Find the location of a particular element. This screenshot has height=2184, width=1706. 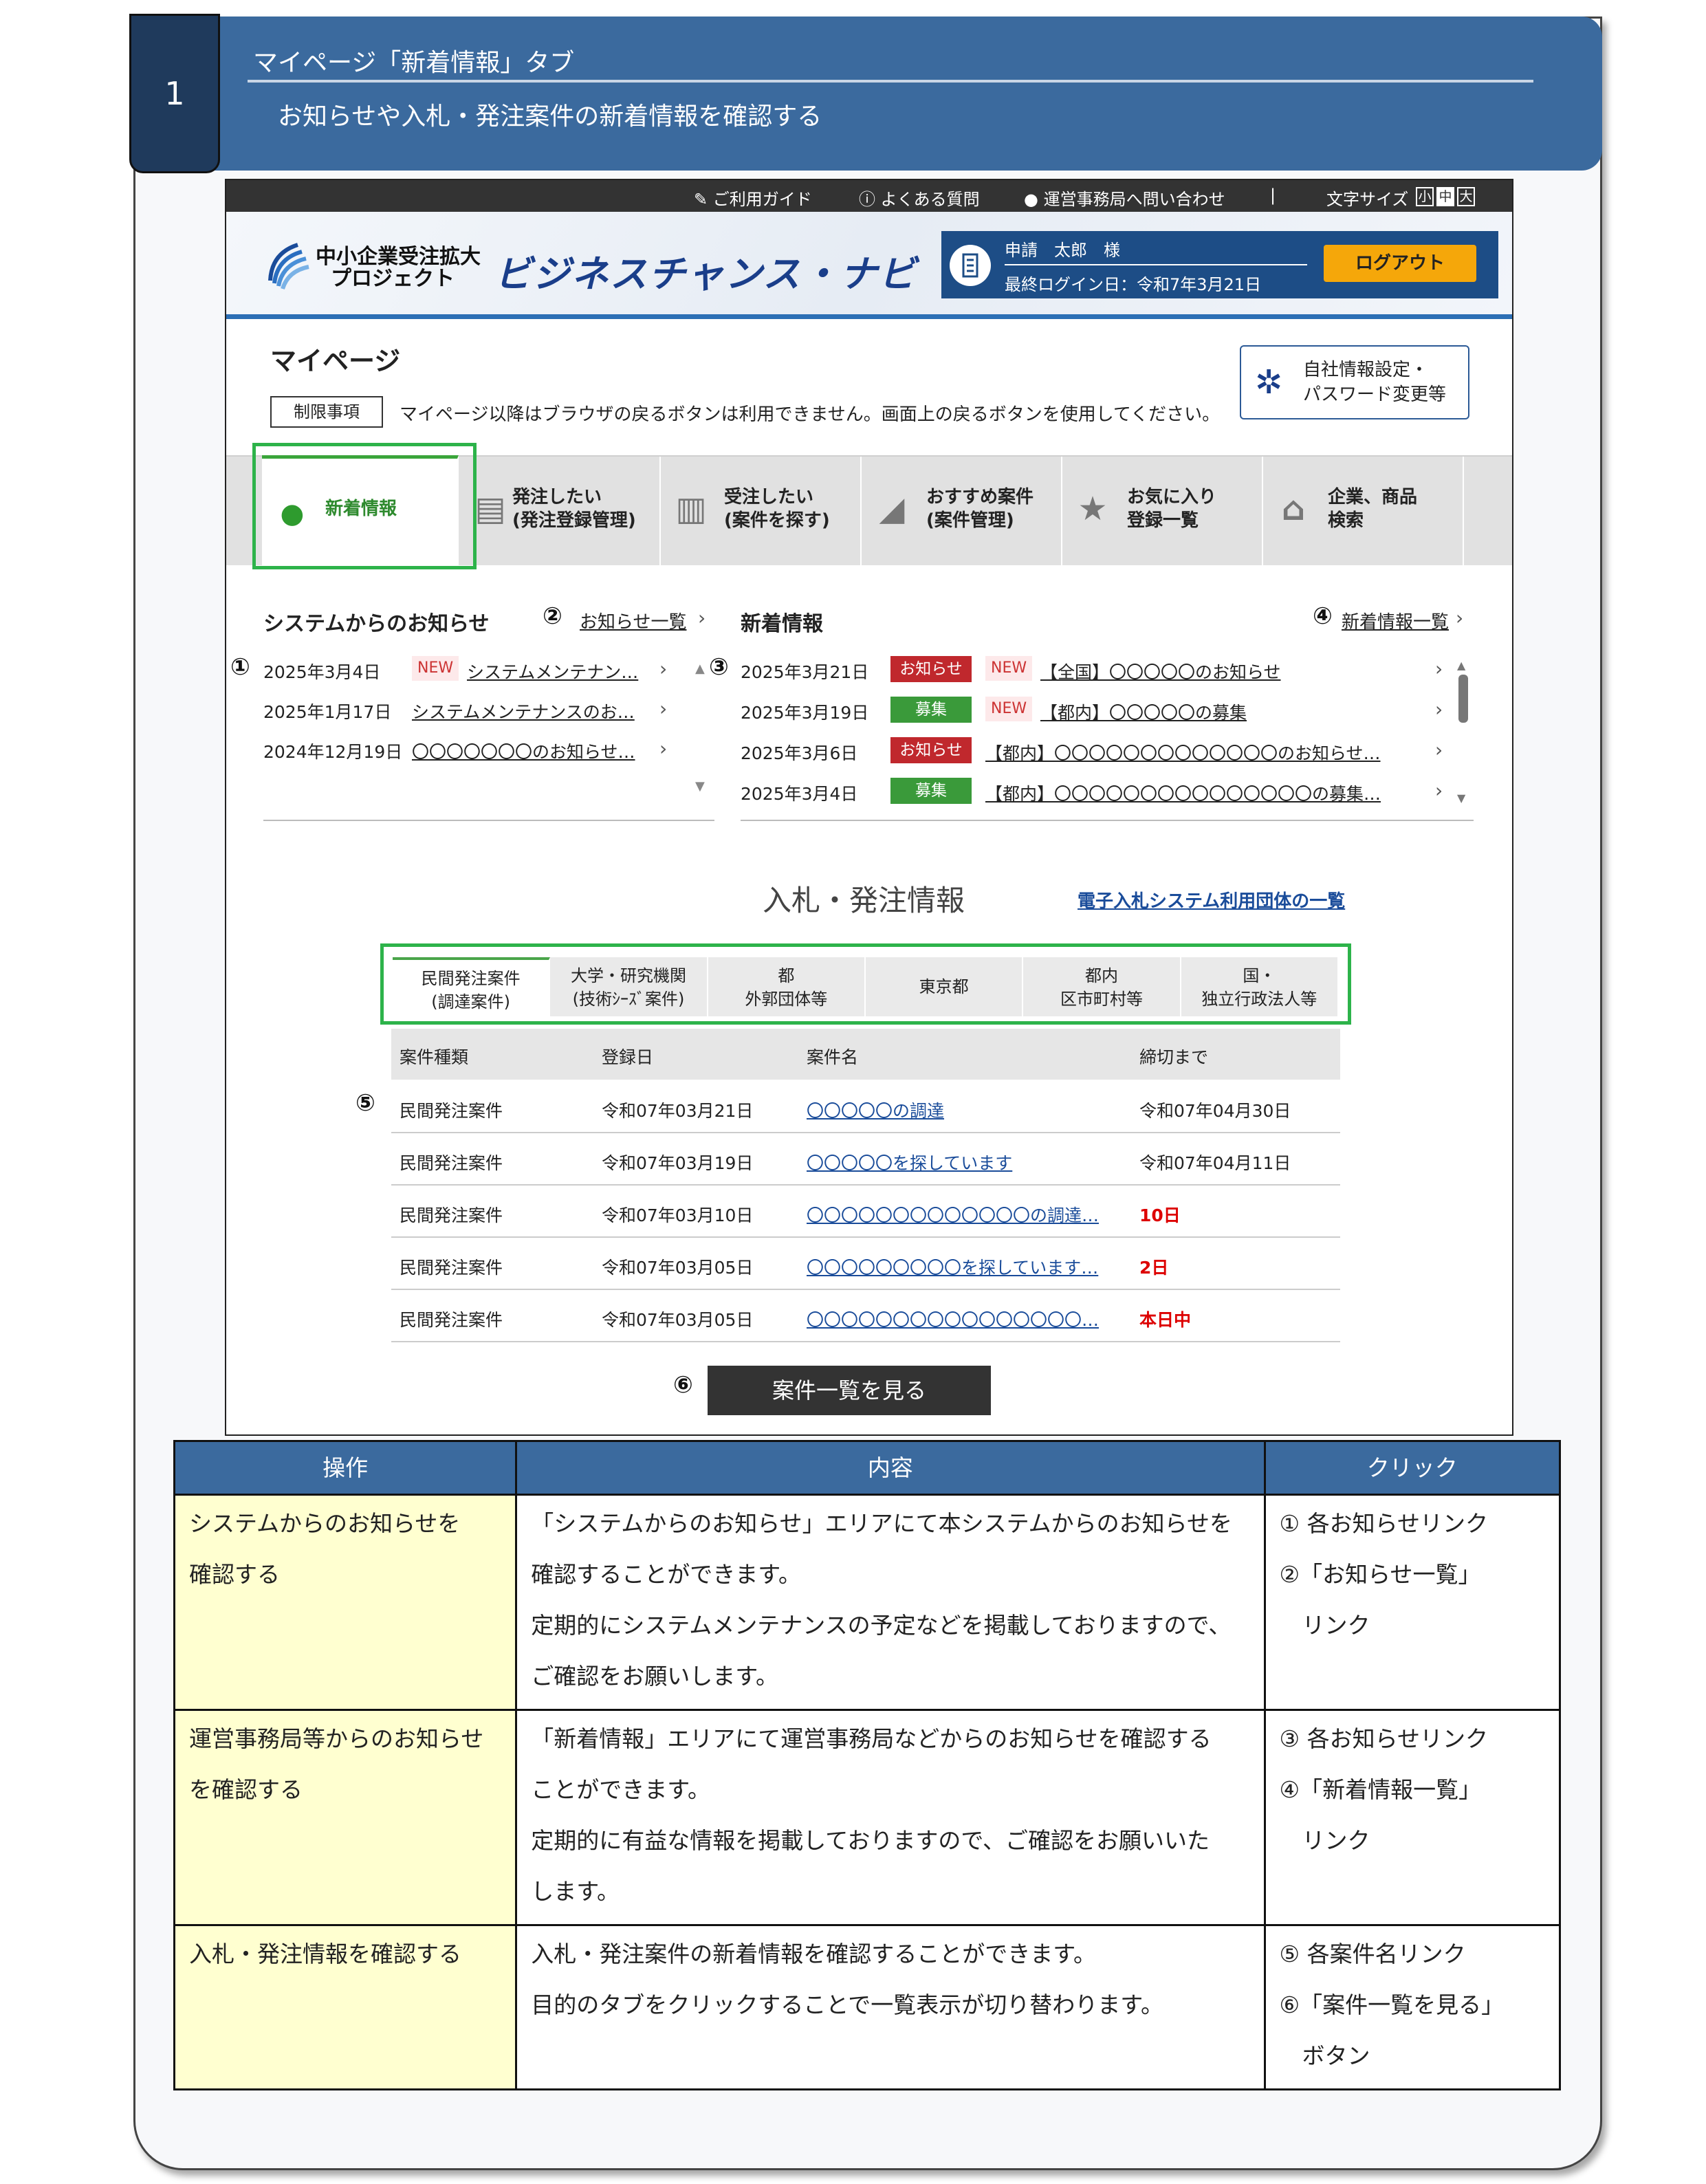

highlight-bid-tabs is located at coordinates (865, 984).